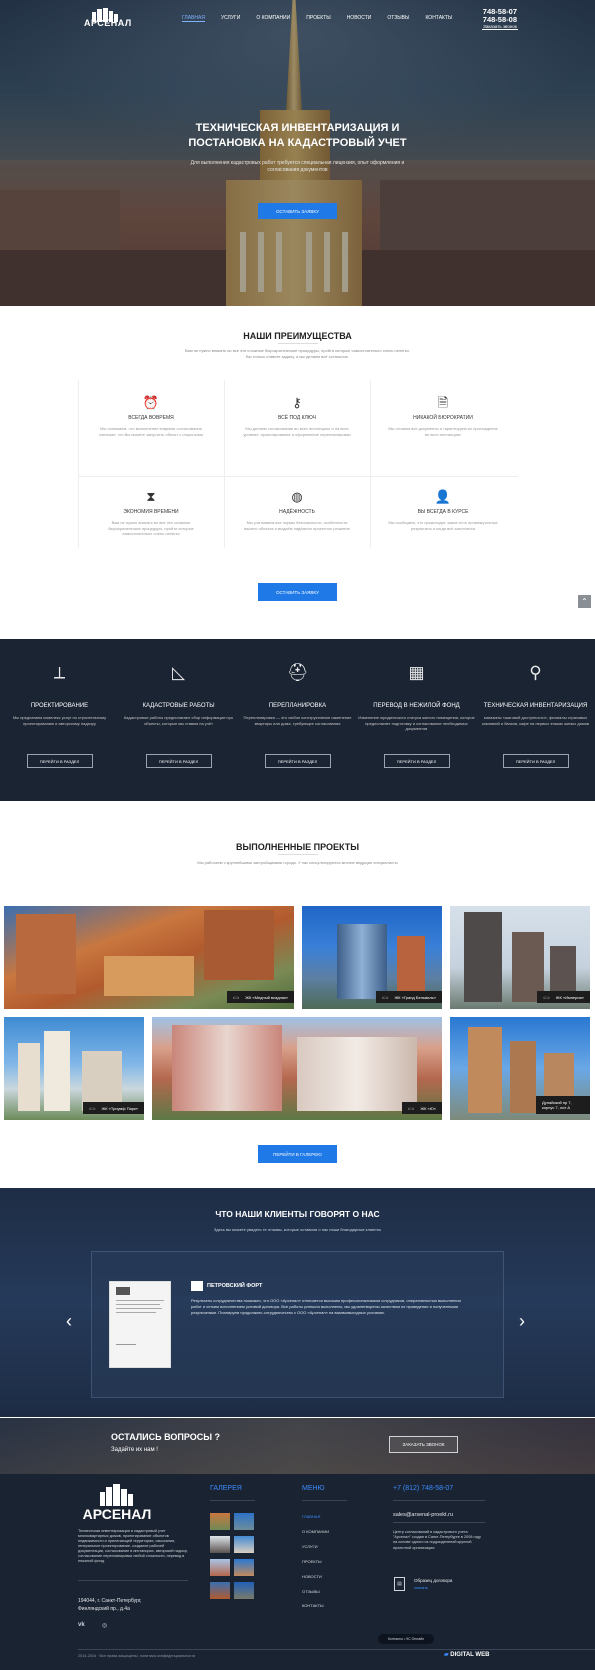 This screenshot has width=595, height=1670. Describe the element at coordinates (235, 1286) in the screenshot. I see `review-company: ПЕТРОВСКИЙ ФОРТ` at that location.